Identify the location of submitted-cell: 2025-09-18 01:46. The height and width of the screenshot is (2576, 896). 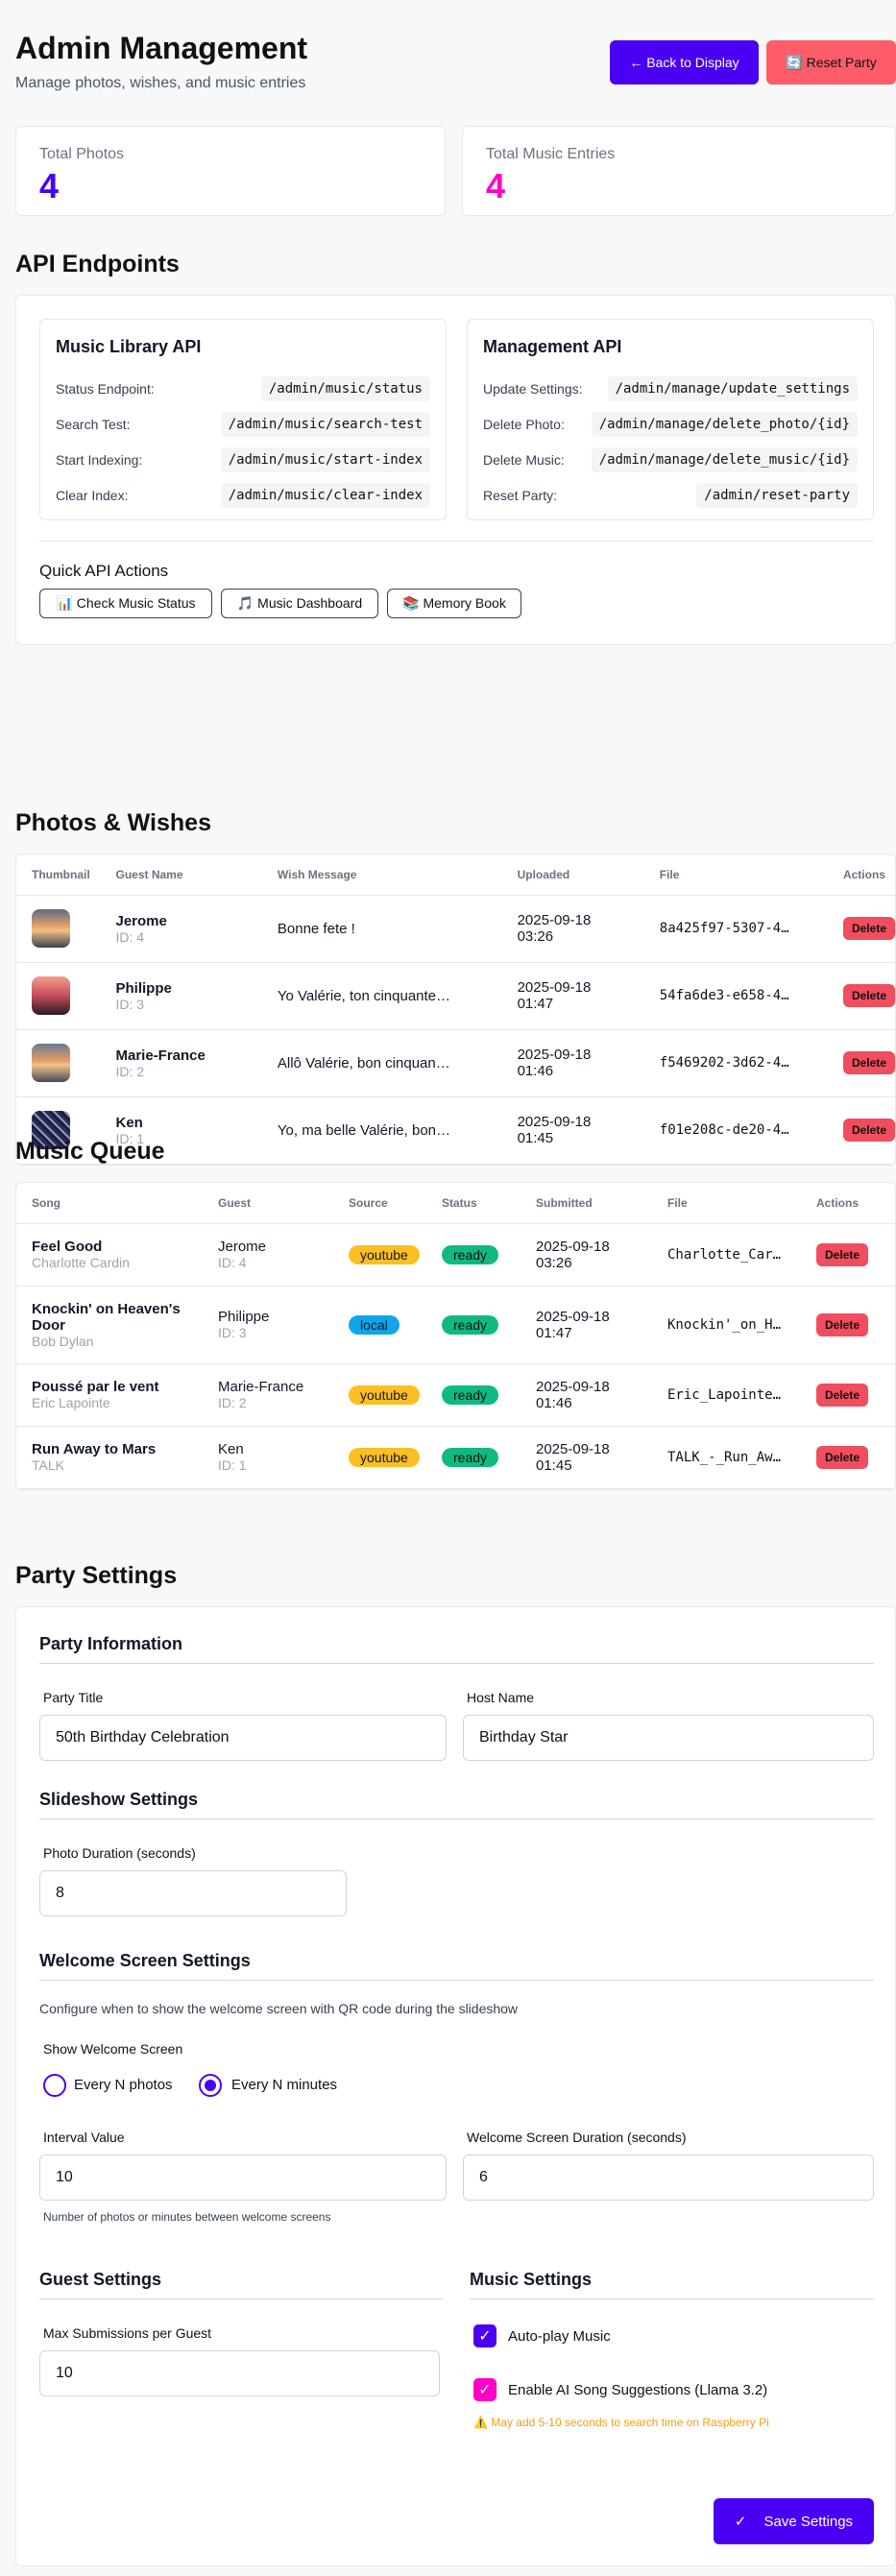
(586, 1395).